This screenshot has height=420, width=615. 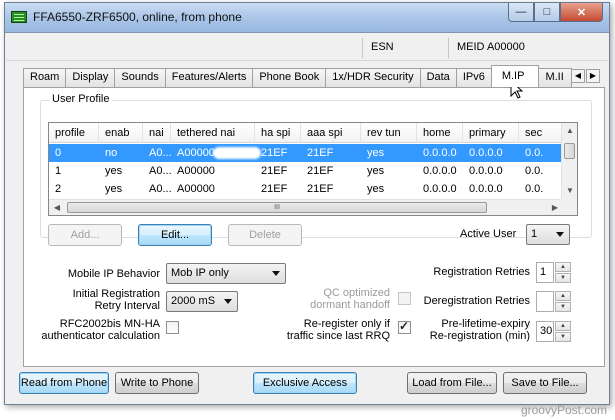 I want to click on maximize-button: □, so click(x=547, y=12).